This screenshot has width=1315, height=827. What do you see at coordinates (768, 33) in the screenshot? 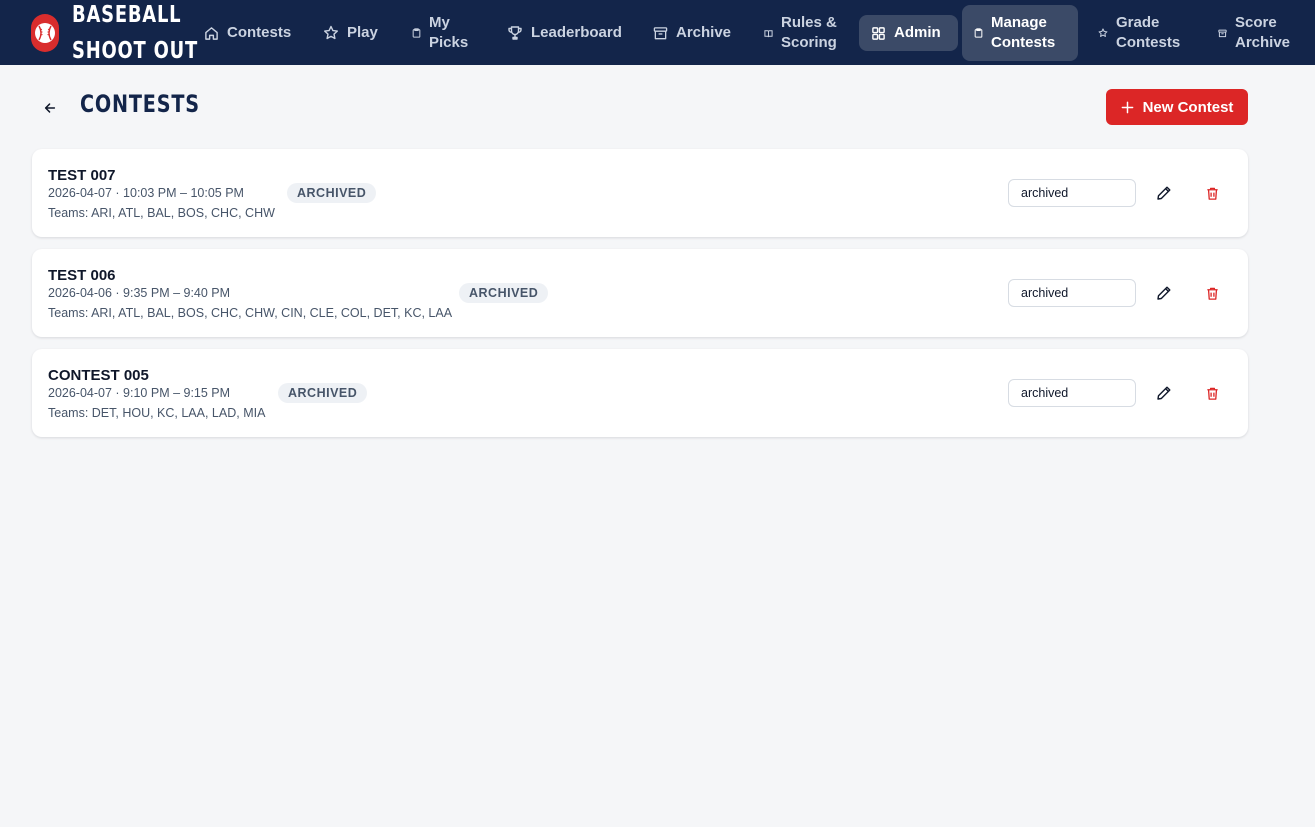
I see `book-icon` at bounding box center [768, 33].